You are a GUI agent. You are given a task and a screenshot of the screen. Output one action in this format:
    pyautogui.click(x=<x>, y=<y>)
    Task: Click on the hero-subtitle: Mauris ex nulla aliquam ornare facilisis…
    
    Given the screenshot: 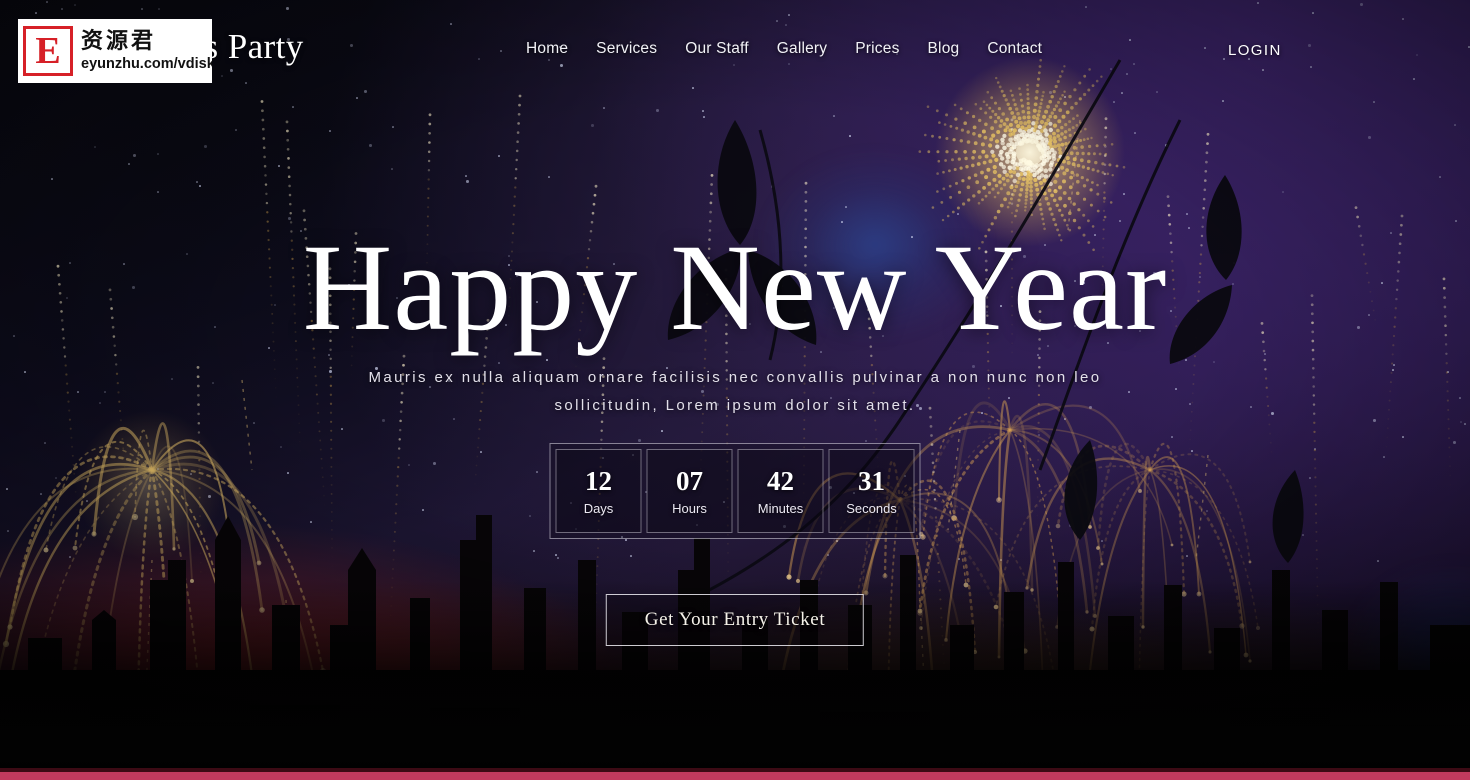 What is the action you would take?
    pyautogui.click(x=735, y=391)
    